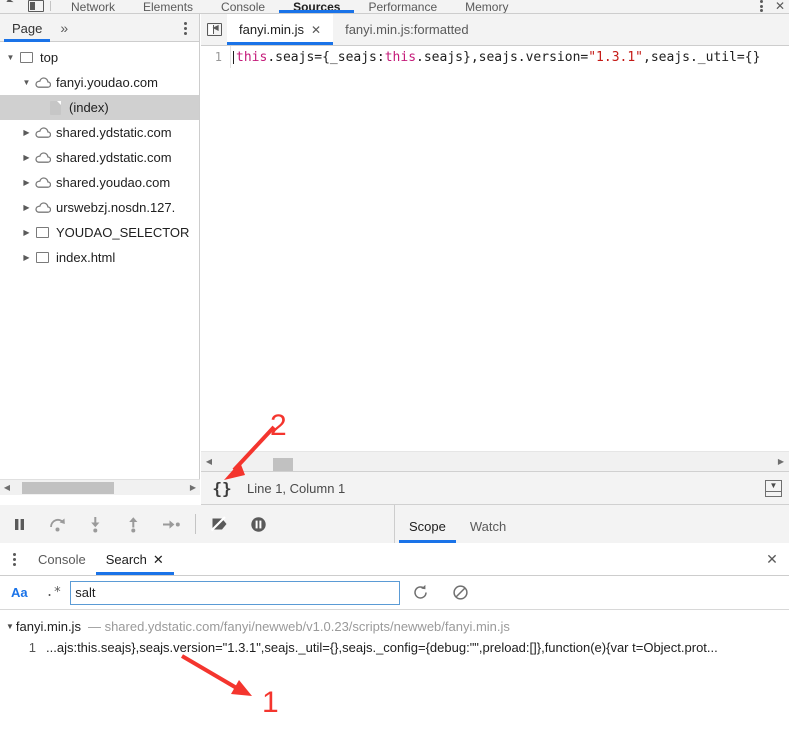 This screenshot has width=789, height=745. I want to click on tree-item-index-html: index.html, so click(99, 257).